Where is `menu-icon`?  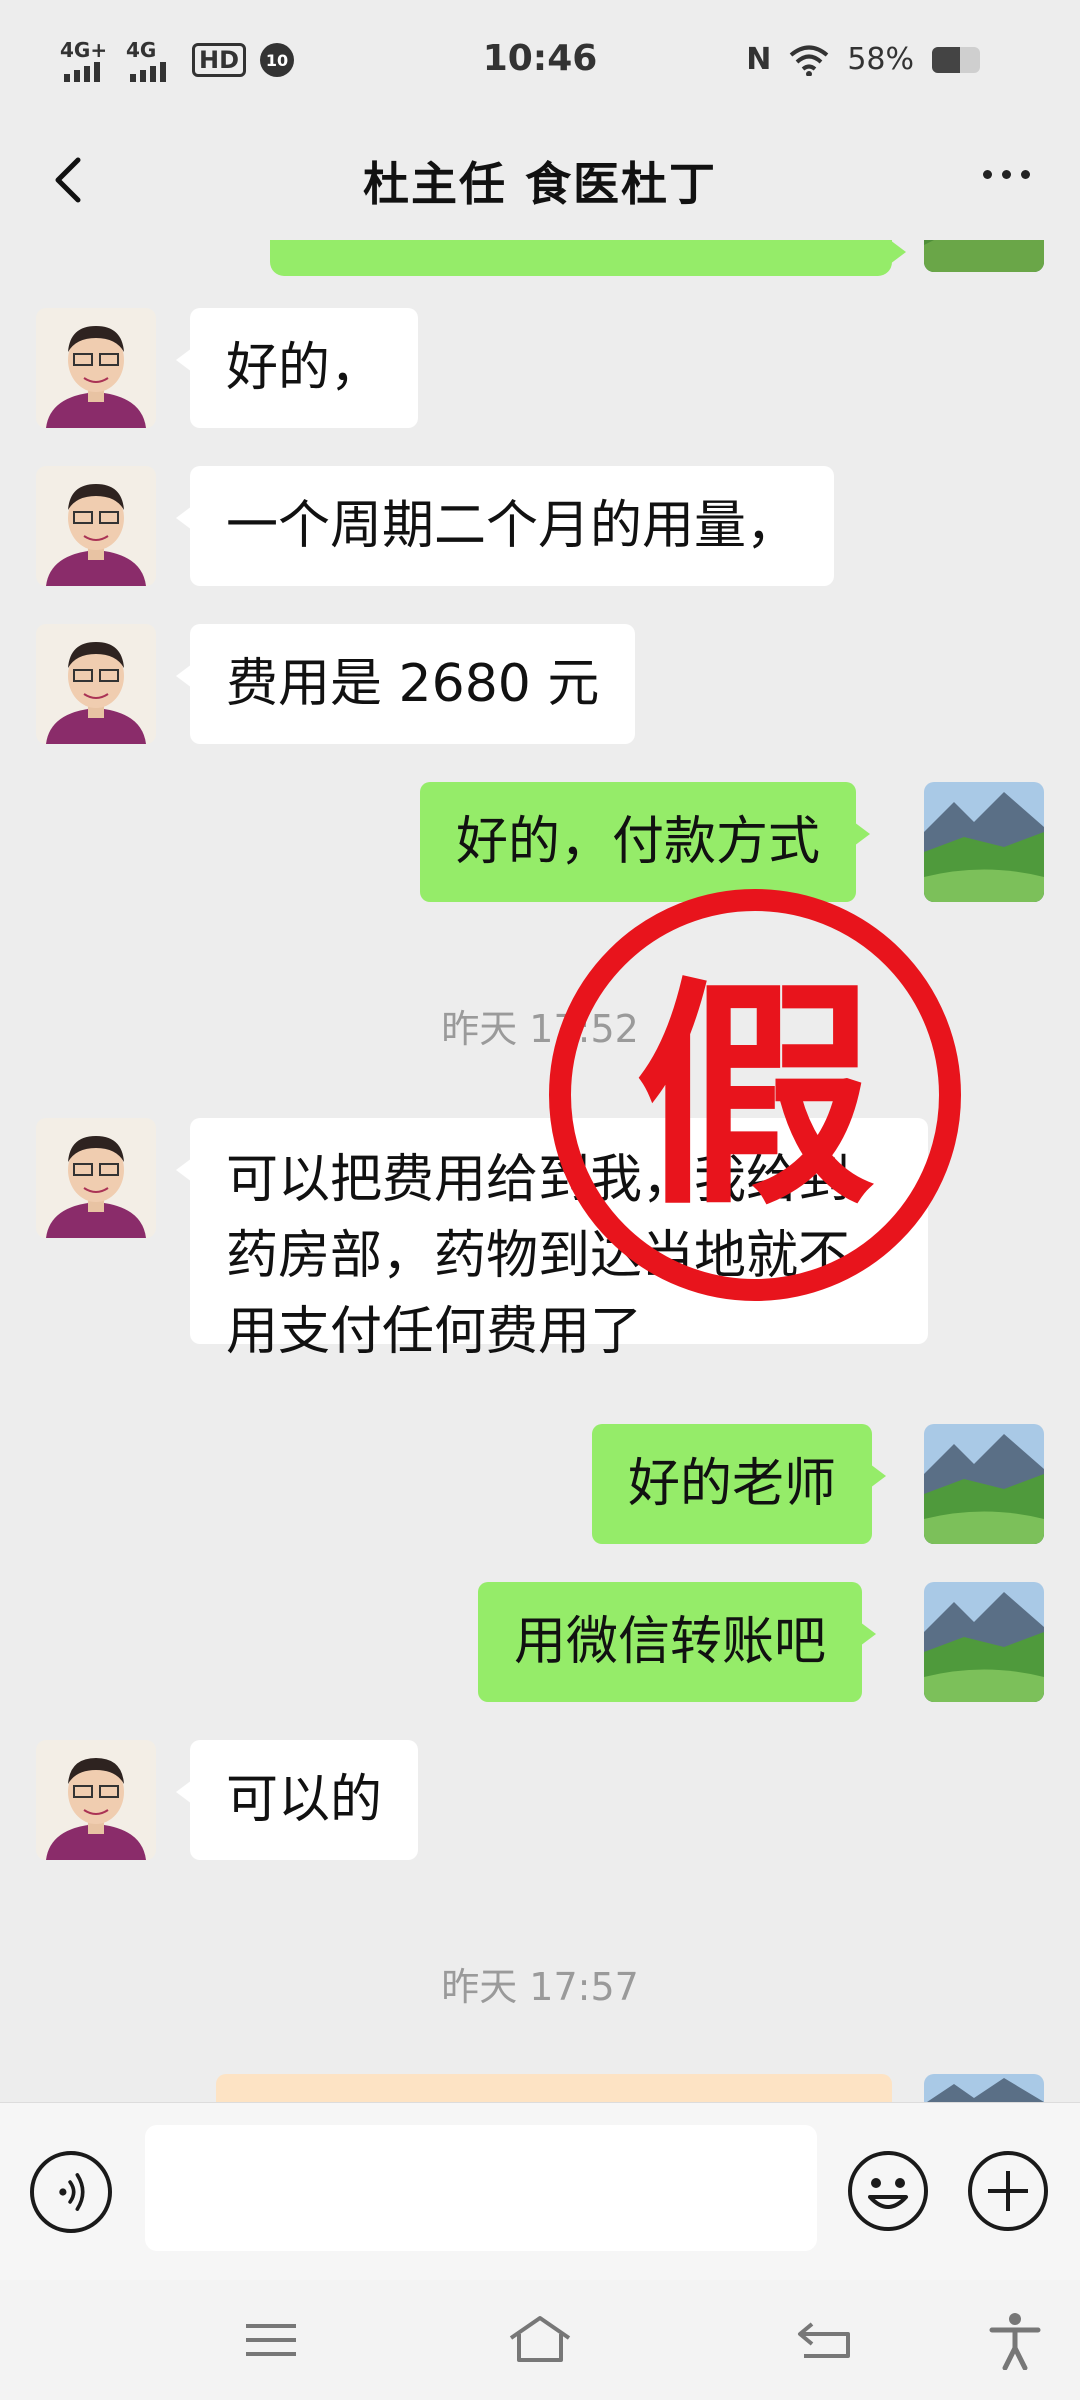 menu-icon is located at coordinates (271, 2340).